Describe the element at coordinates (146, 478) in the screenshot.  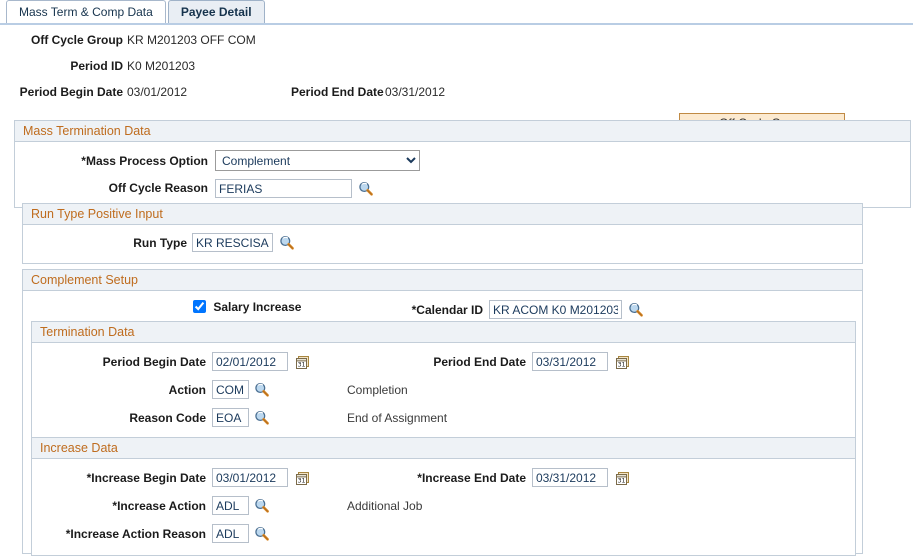
I see `increase-begin-date-label: *Increase Begin Date` at that location.